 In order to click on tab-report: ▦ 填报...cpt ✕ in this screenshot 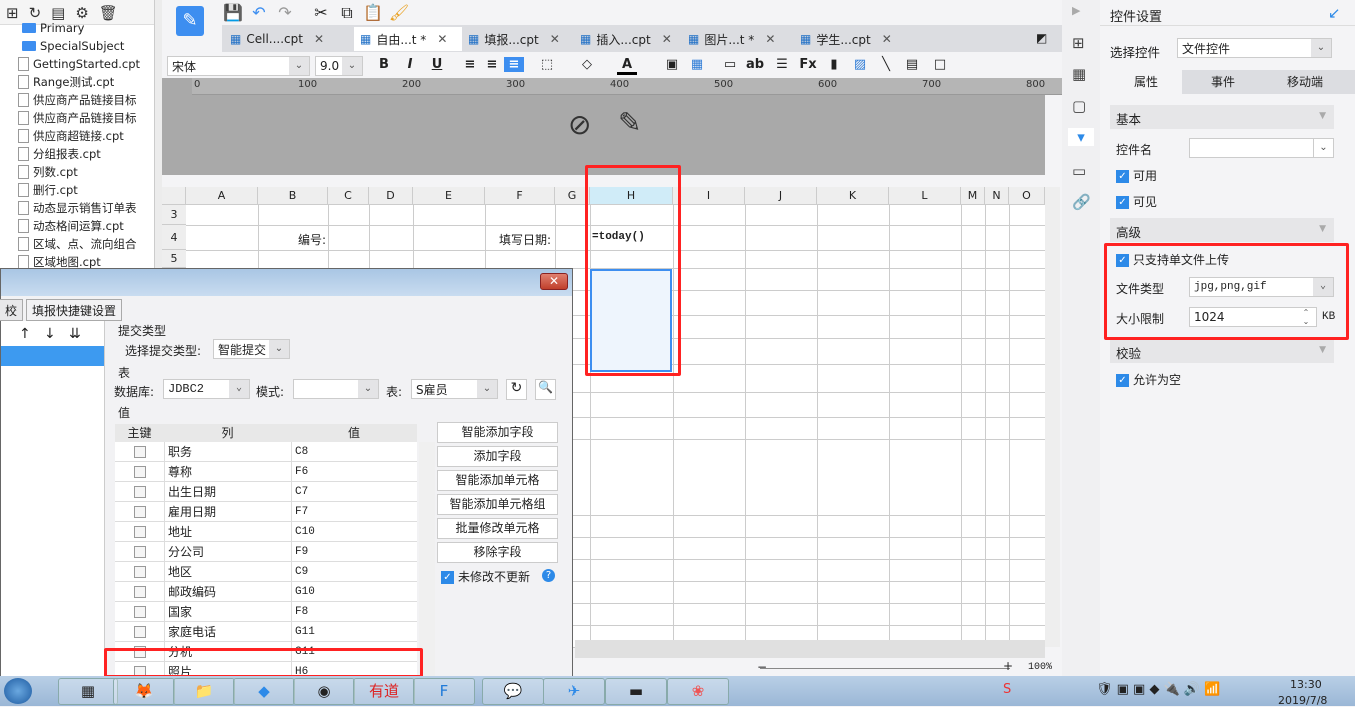, I will do `click(516, 39)`.